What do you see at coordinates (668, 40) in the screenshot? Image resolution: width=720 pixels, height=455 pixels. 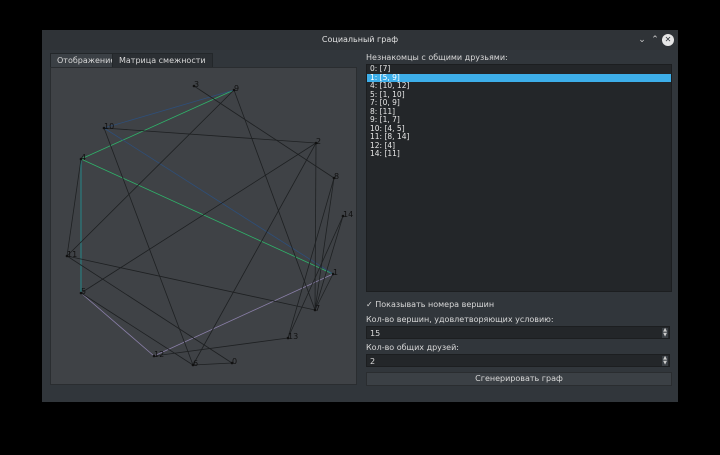 I see `close-icon: ✕` at bounding box center [668, 40].